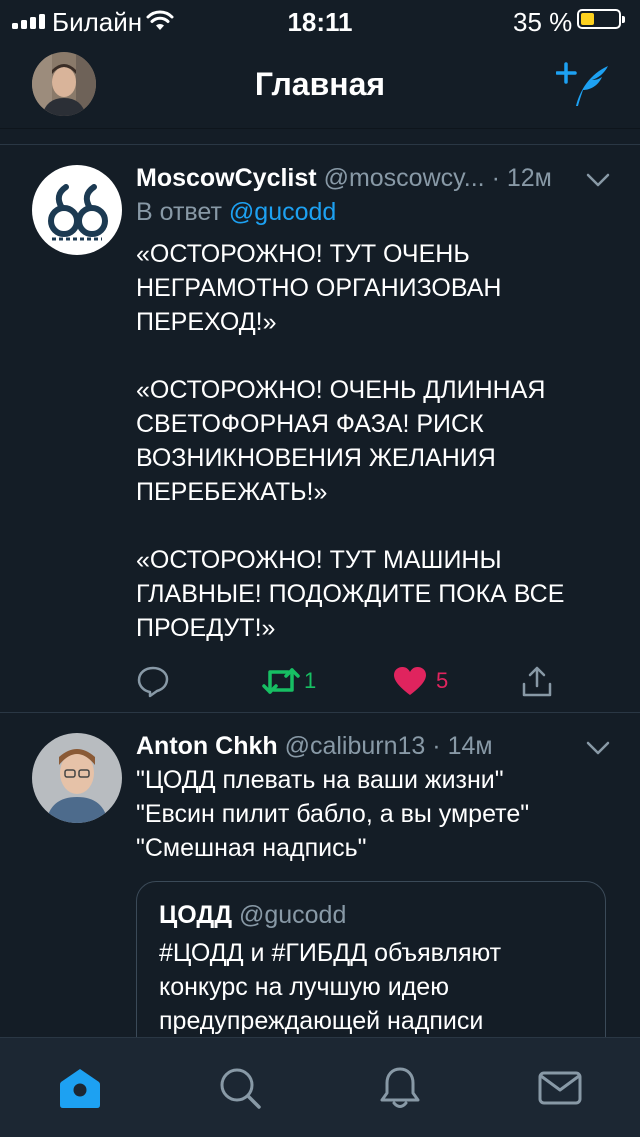  Describe the element at coordinates (160, 20) in the screenshot. I see `wifi-icon` at that location.